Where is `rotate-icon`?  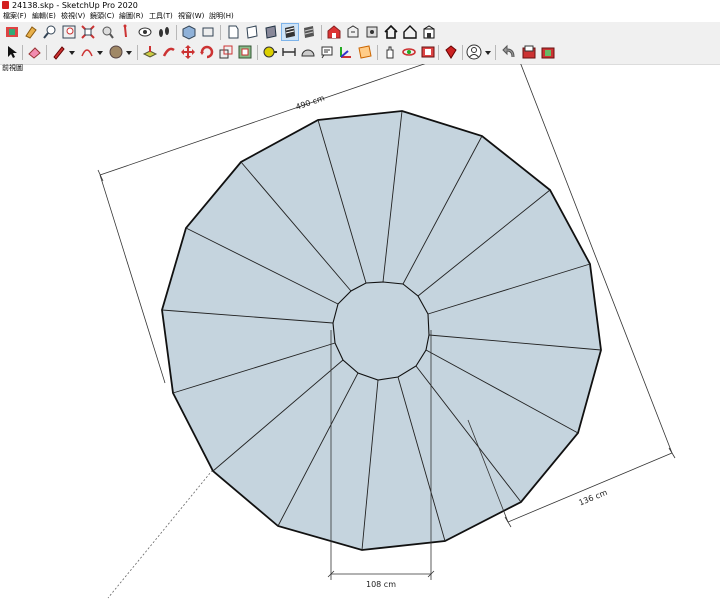
rotate-icon is located at coordinates (207, 52).